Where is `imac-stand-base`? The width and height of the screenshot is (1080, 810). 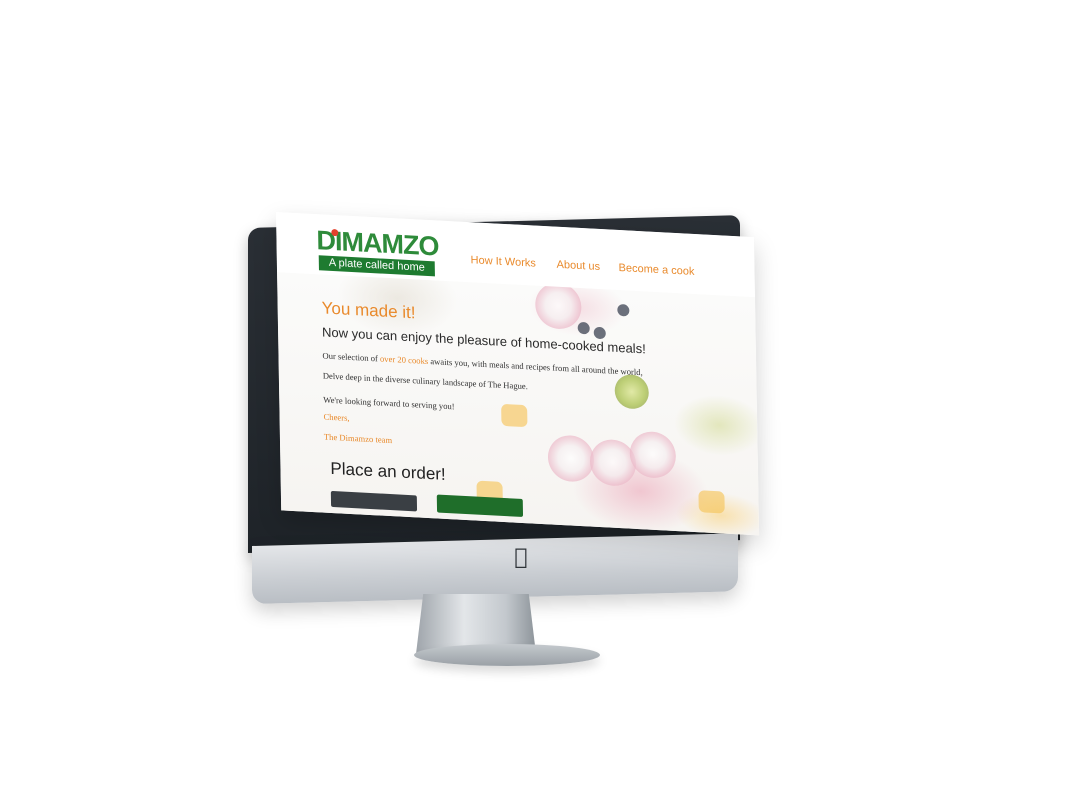 imac-stand-base is located at coordinates (507, 655).